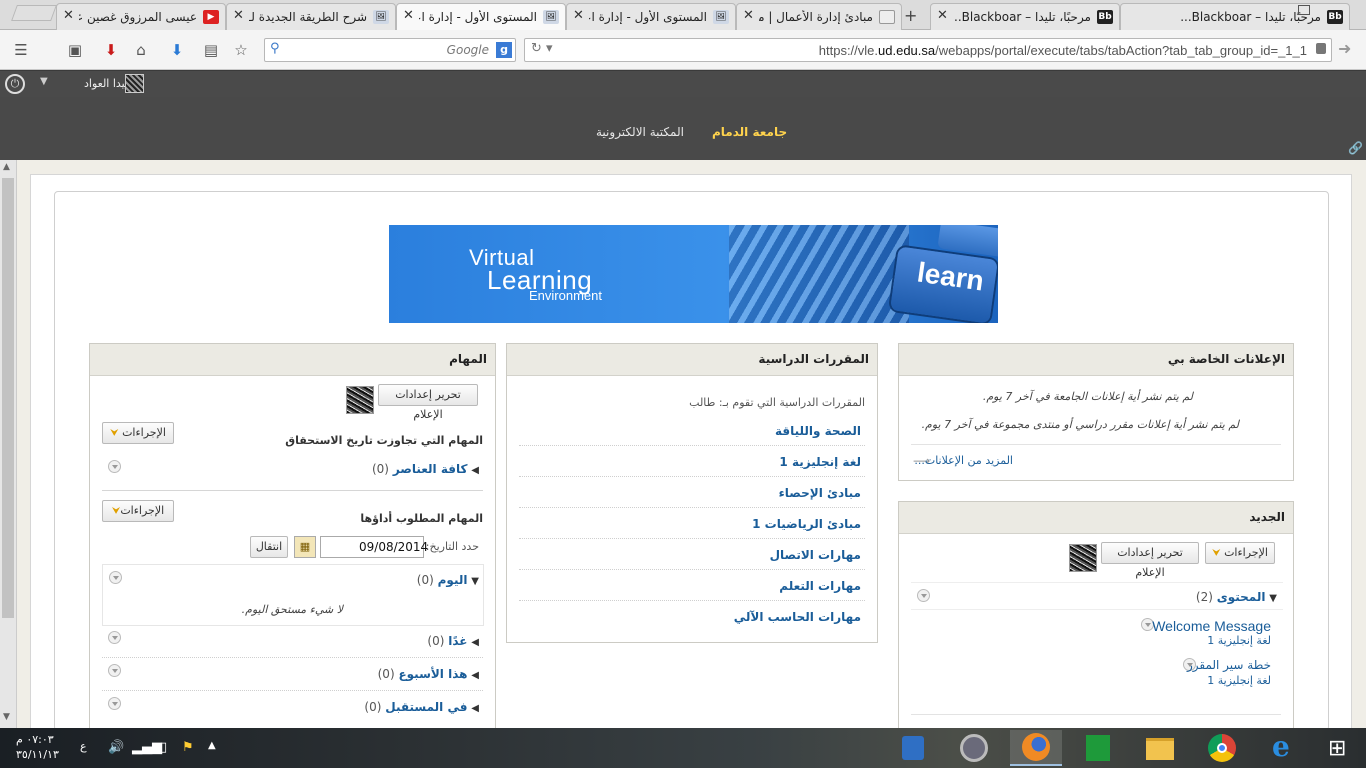 Image resolution: width=1366 pixels, height=768 pixels. I want to click on reload-icon: ↻ ▾, so click(542, 48).